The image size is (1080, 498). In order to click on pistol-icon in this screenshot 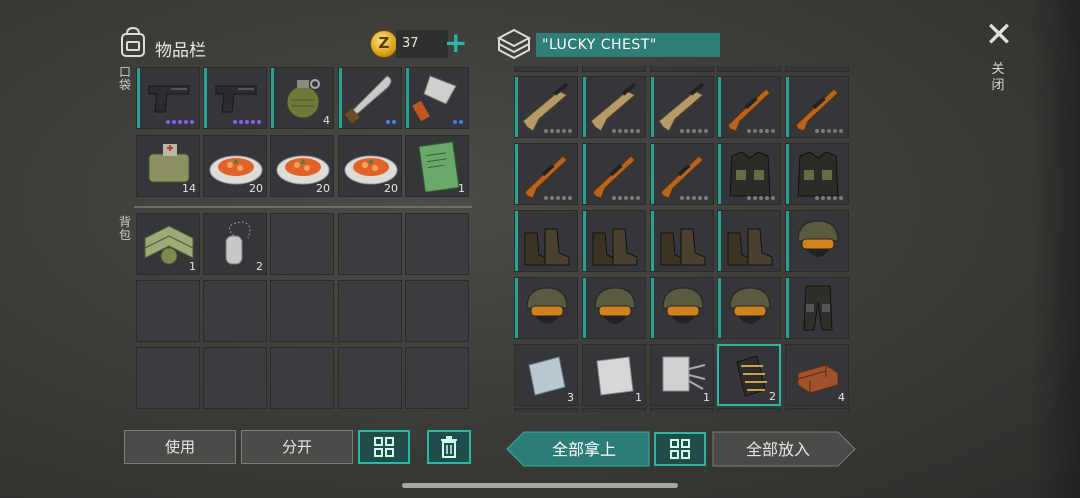, I will do `click(169, 99)`.